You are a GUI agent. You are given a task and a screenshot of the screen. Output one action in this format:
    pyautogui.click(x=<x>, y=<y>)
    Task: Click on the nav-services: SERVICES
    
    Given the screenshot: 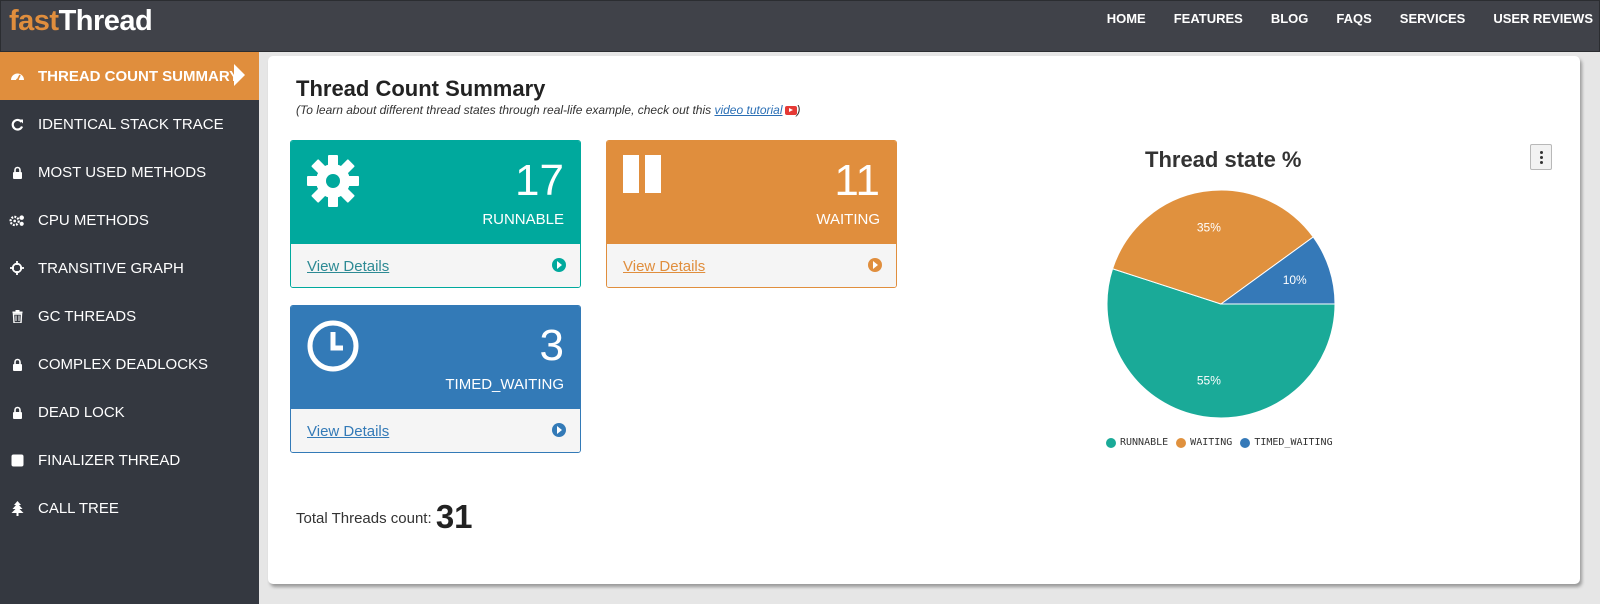 What is the action you would take?
    pyautogui.click(x=1433, y=18)
    